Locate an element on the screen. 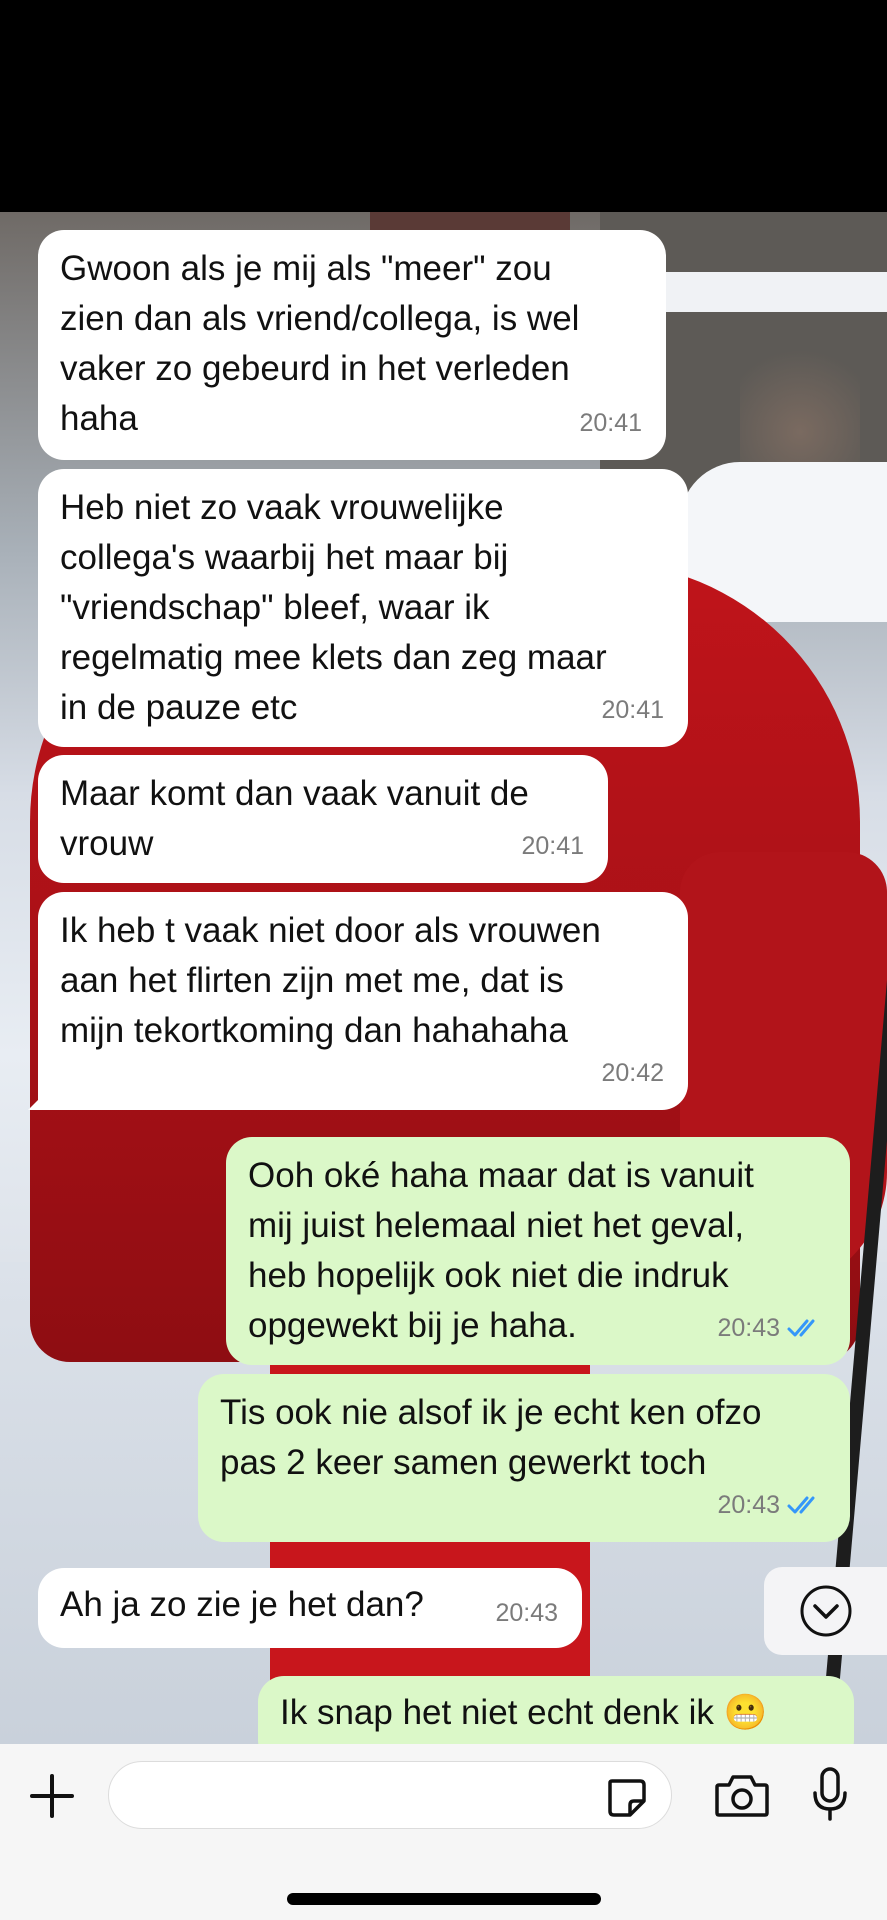 The image size is (887, 1920). message-text: Maar komt dan vaak vanuit de vrouw is located at coordinates (294, 818).